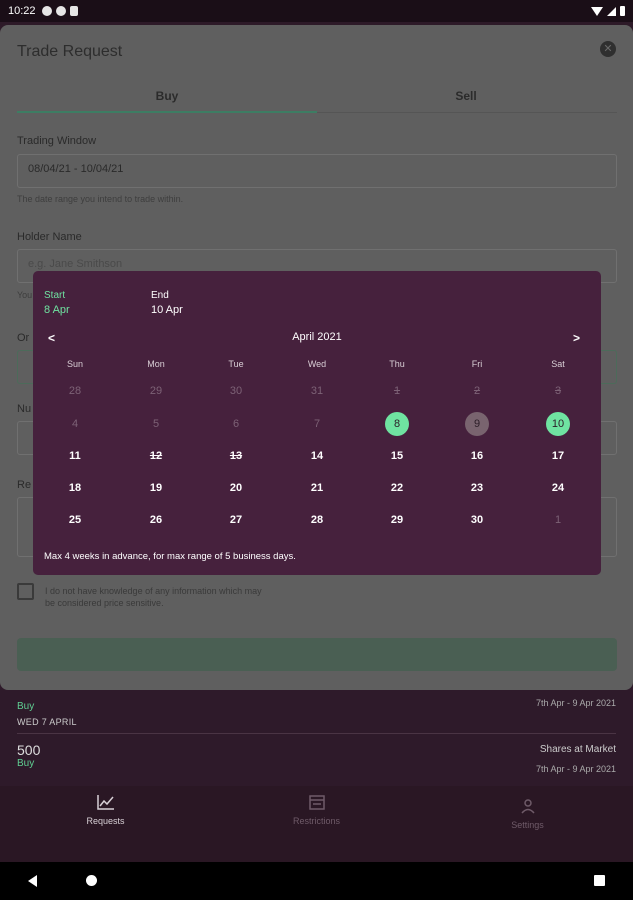 This screenshot has width=633, height=900. I want to click on weekday-sun: Sun, so click(74, 364).